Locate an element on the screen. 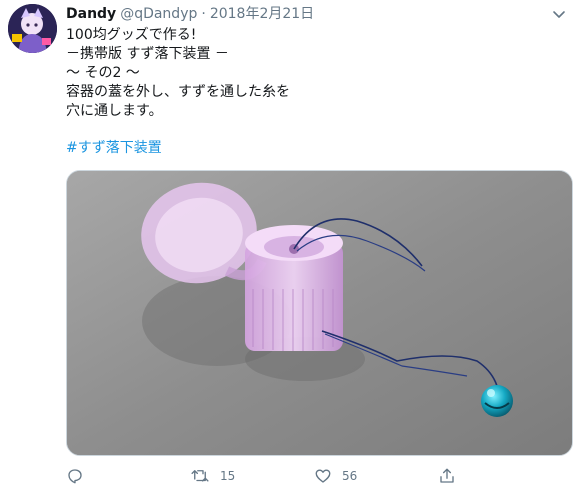 The width and height of the screenshot is (580, 489). retweet-button: 15 is located at coordinates (212, 476).